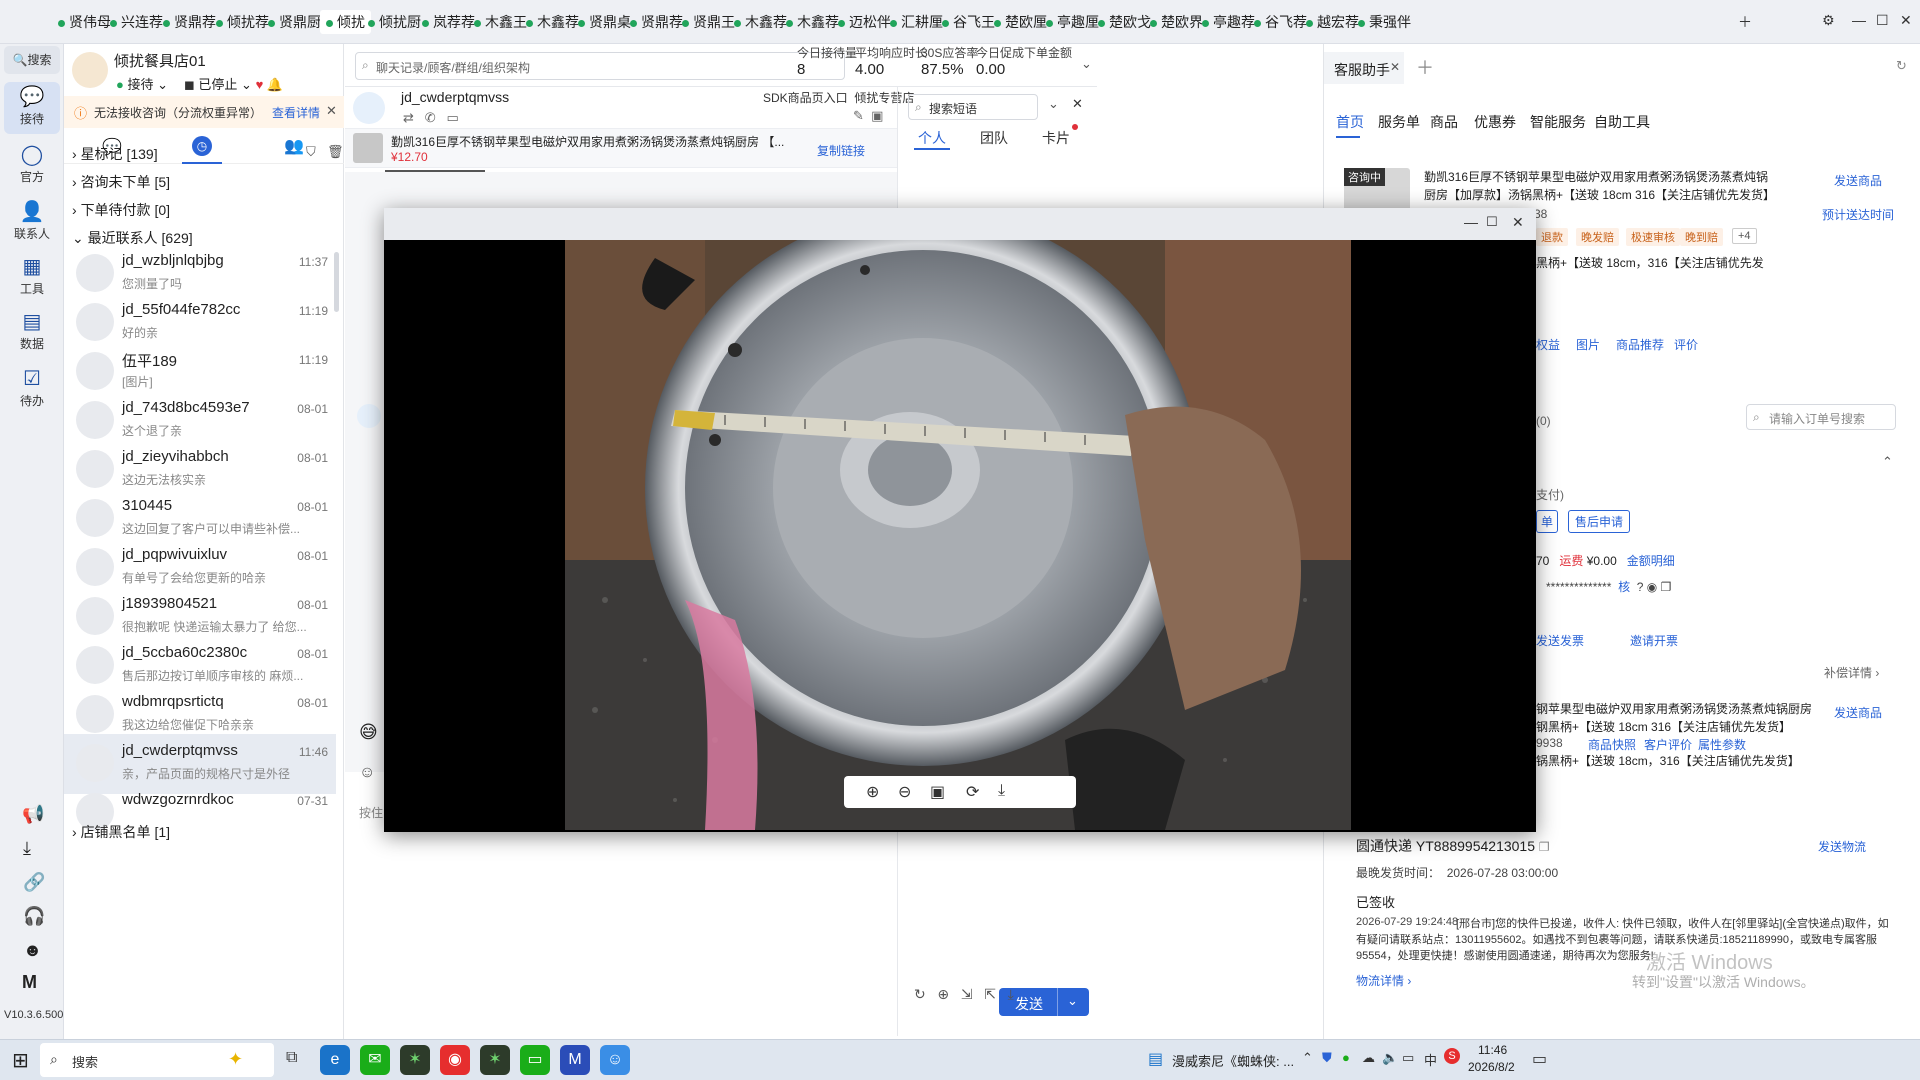 The height and width of the screenshot is (1080, 1920). Describe the element at coordinates (877, 115) in the screenshot. I see `box-icon: ▣` at that location.